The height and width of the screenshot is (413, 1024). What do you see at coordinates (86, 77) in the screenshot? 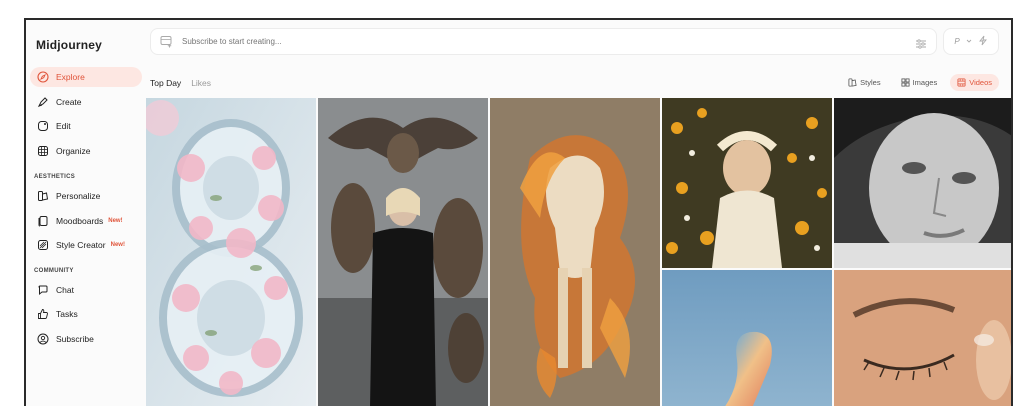
I see `sidebar-item-explore: Explore` at bounding box center [86, 77].